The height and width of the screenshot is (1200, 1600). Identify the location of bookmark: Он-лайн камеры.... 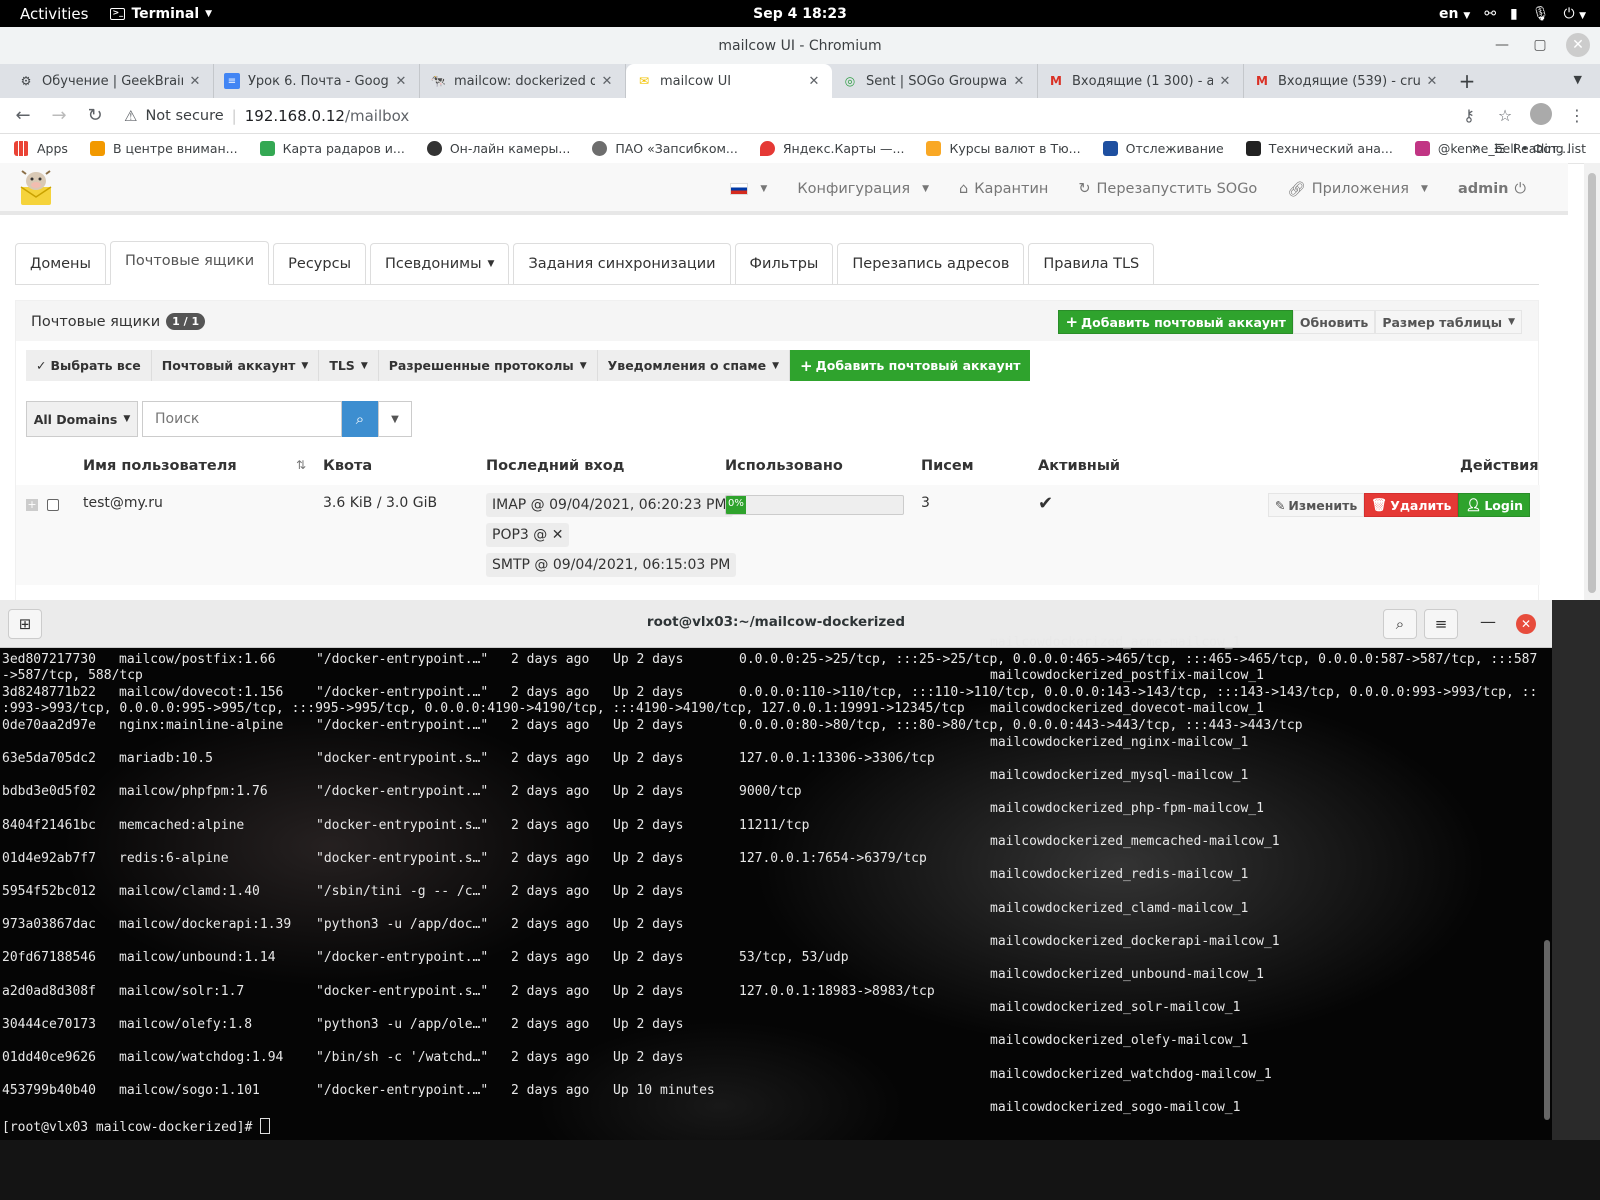
(498, 148).